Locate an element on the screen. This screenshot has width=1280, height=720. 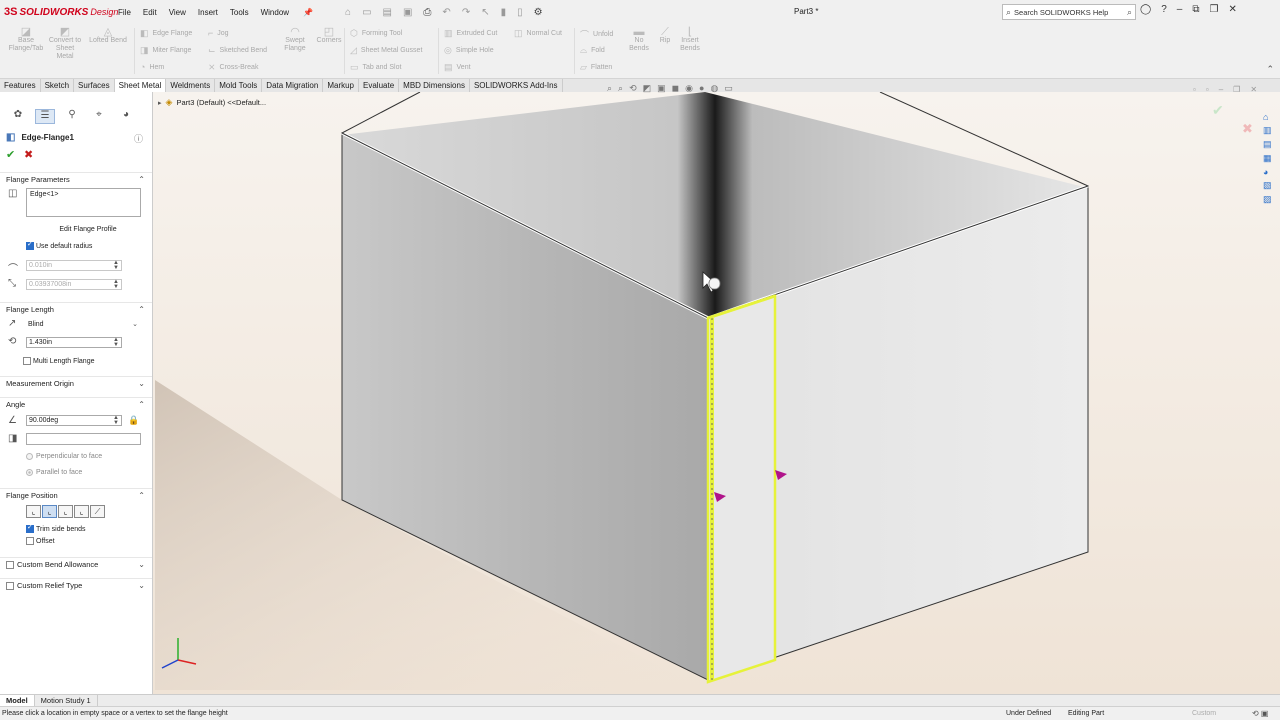
insert-bends-tool: ⌊ Insert Bends is located at coordinates (690, 40).